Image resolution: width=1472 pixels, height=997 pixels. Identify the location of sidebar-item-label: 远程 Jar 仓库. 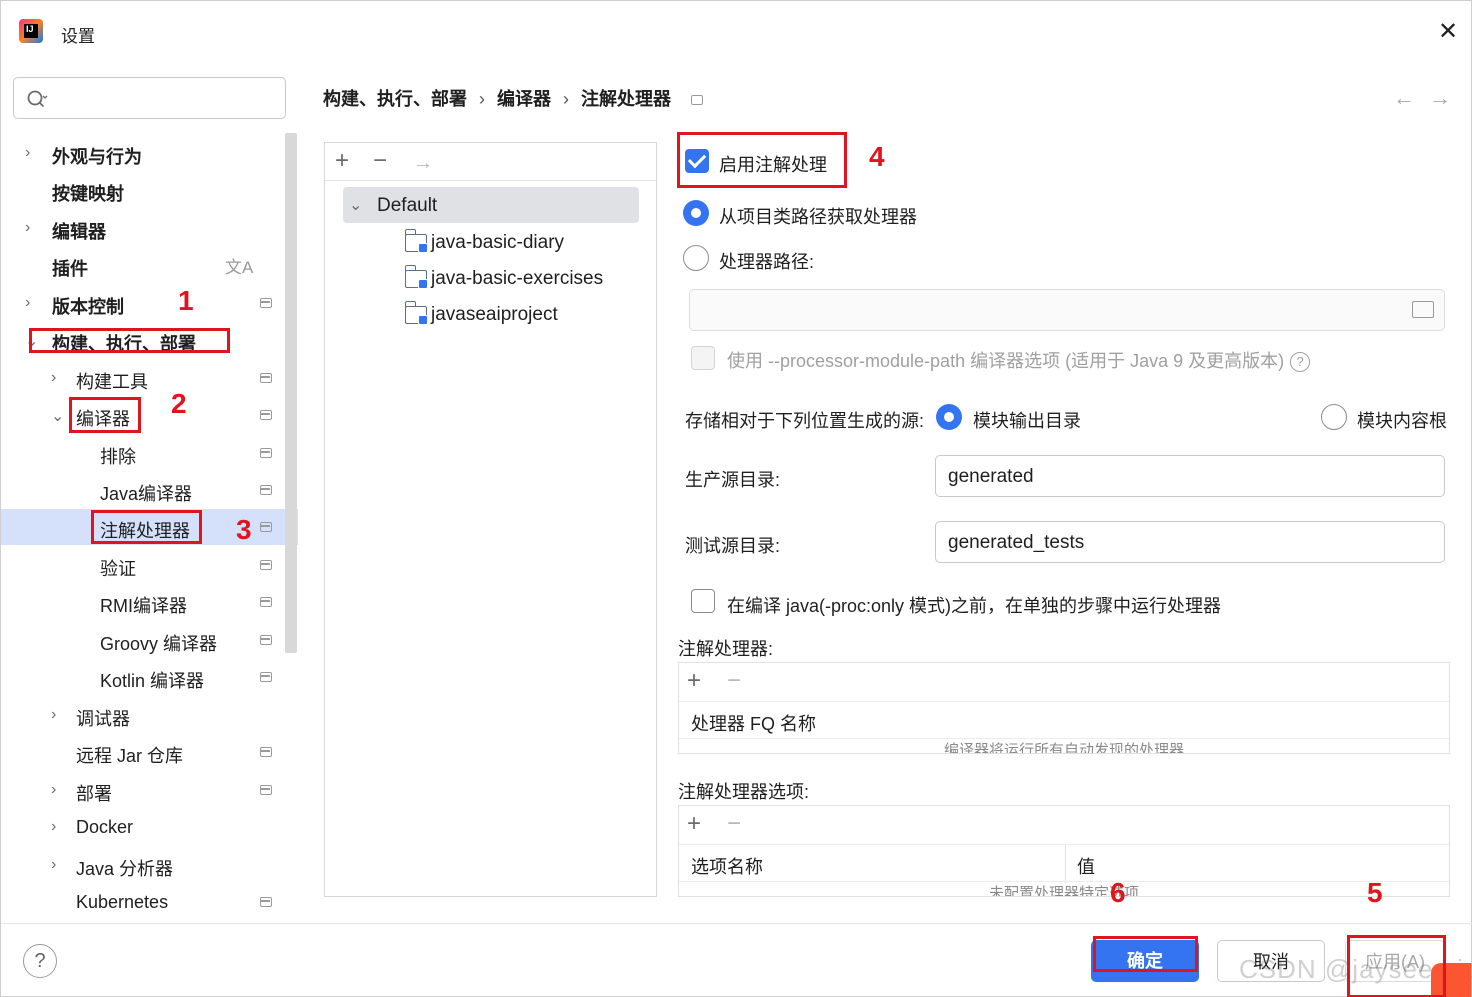
(130, 756).